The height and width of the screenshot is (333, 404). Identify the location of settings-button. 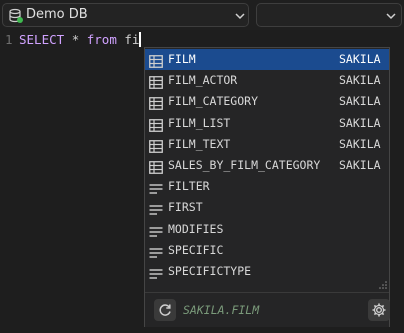
(379, 310).